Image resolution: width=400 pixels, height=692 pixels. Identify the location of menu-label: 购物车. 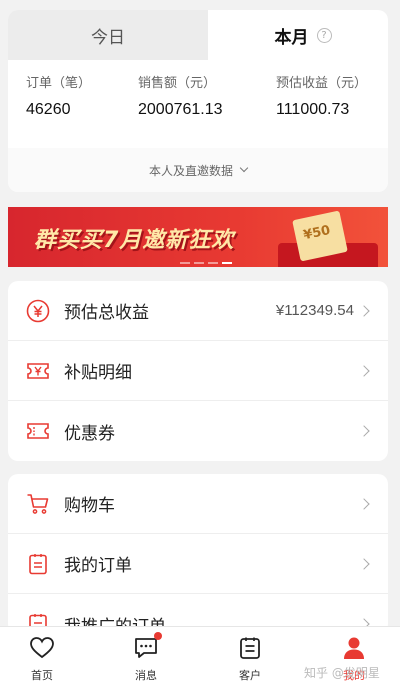
(89, 506).